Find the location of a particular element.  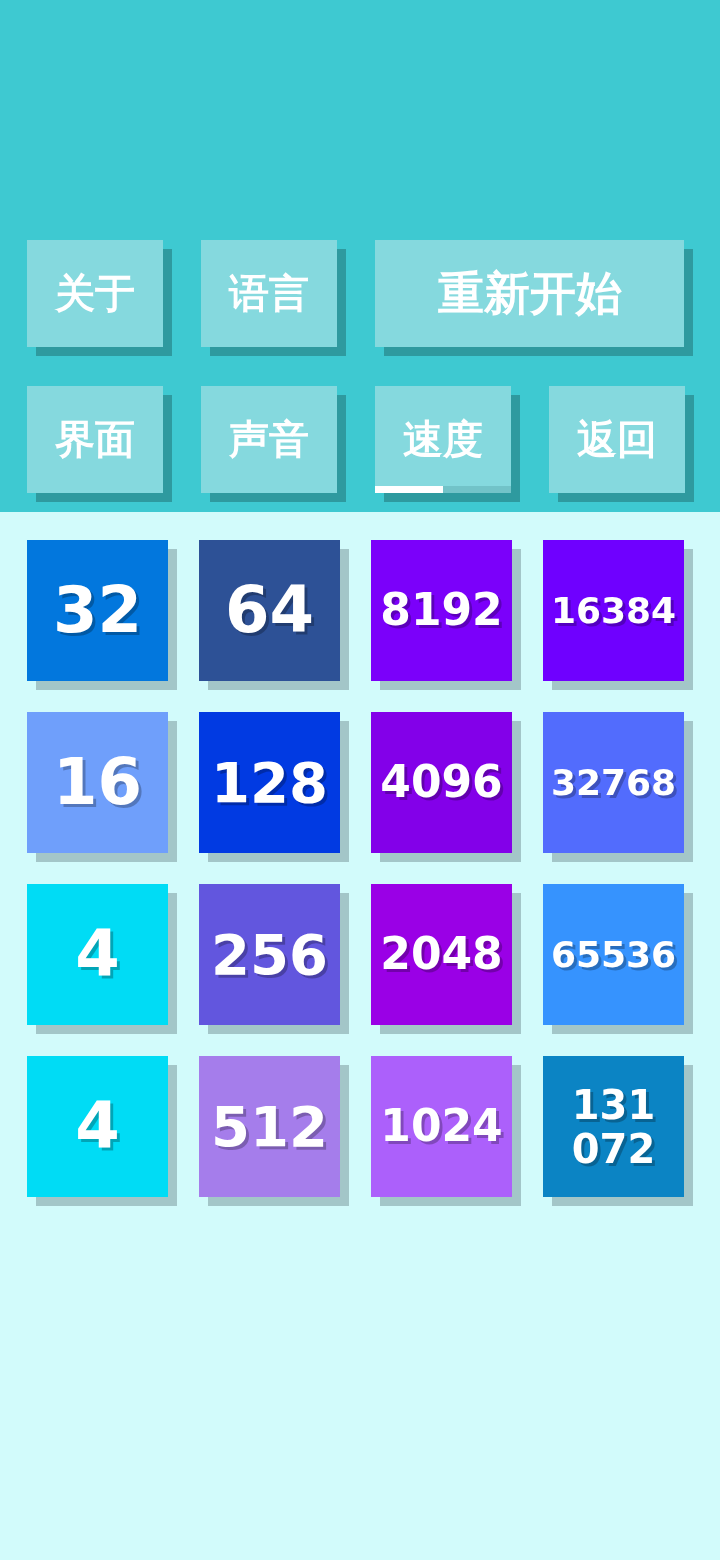

tile-number: 1024 is located at coordinates (441, 1126).